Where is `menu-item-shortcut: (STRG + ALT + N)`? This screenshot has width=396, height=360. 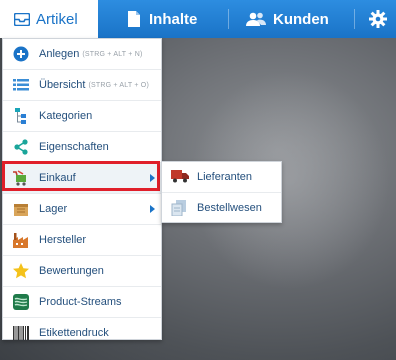
menu-item-shortcut: (STRG + ALT + N) is located at coordinates (112, 54).